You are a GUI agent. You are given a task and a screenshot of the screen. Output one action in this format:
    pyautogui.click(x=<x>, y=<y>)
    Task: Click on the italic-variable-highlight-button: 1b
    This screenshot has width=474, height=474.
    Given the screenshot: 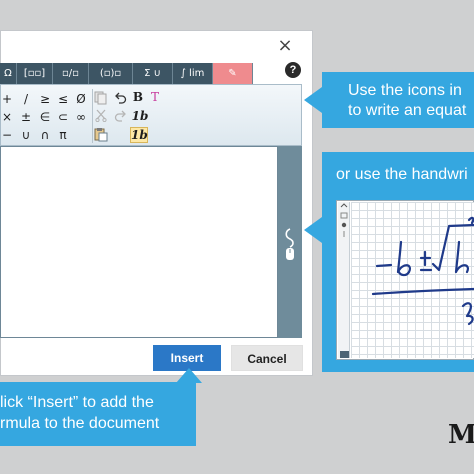 What is the action you would take?
    pyautogui.click(x=139, y=135)
    